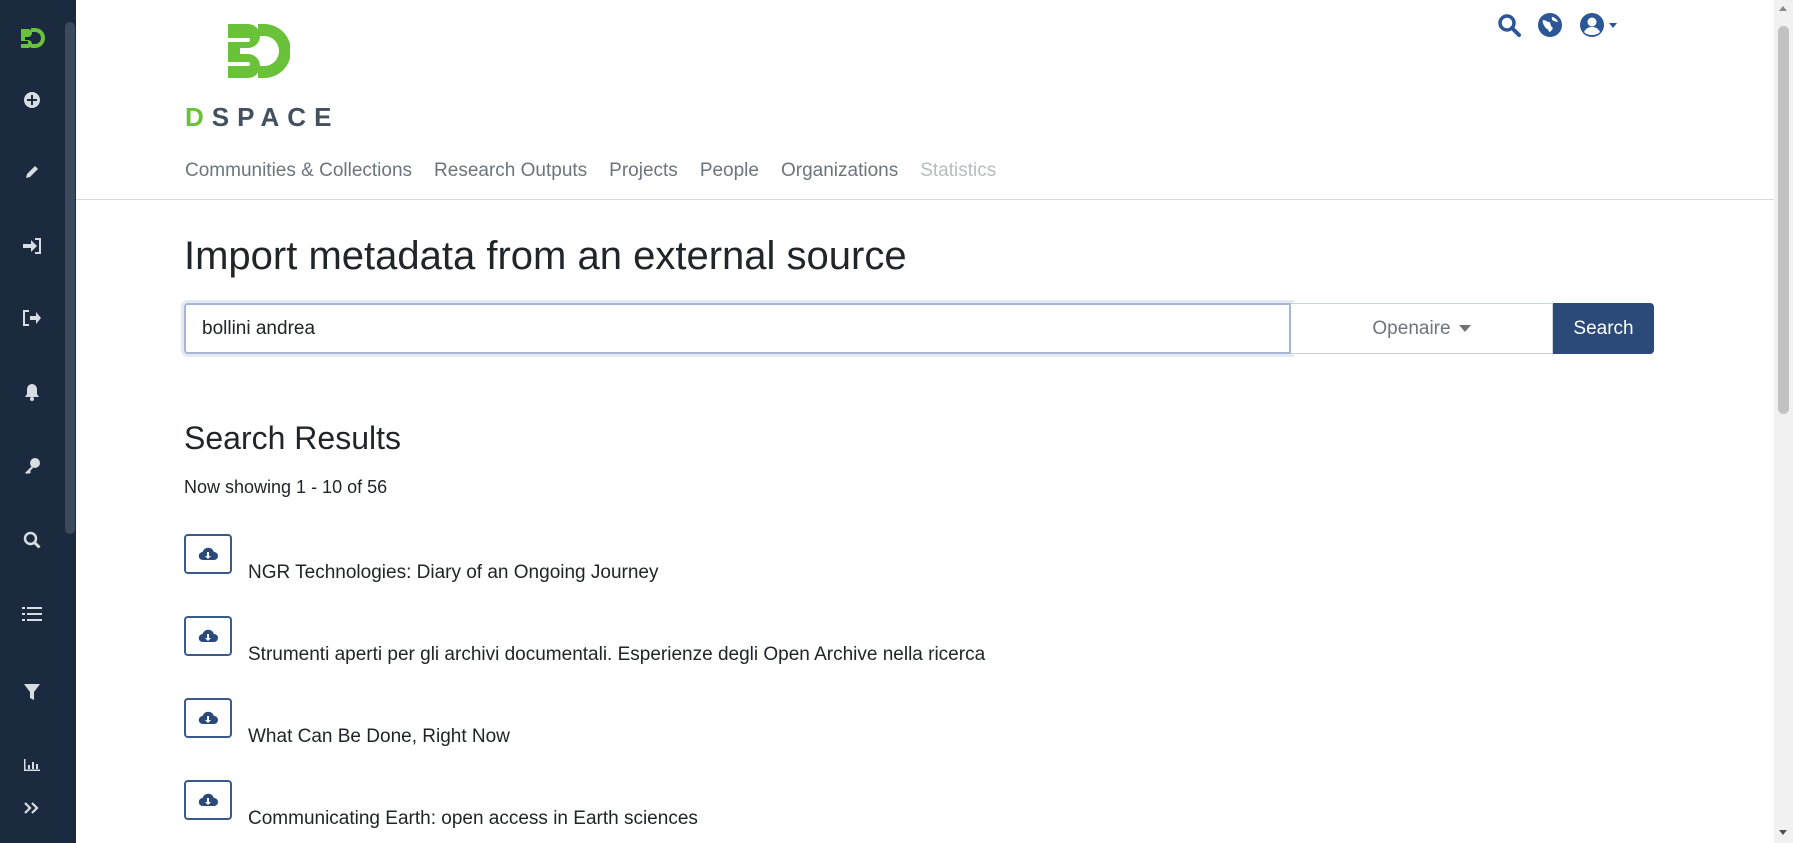 The height and width of the screenshot is (843, 1793). I want to click on sidebar-scrollbar, so click(70, 278).